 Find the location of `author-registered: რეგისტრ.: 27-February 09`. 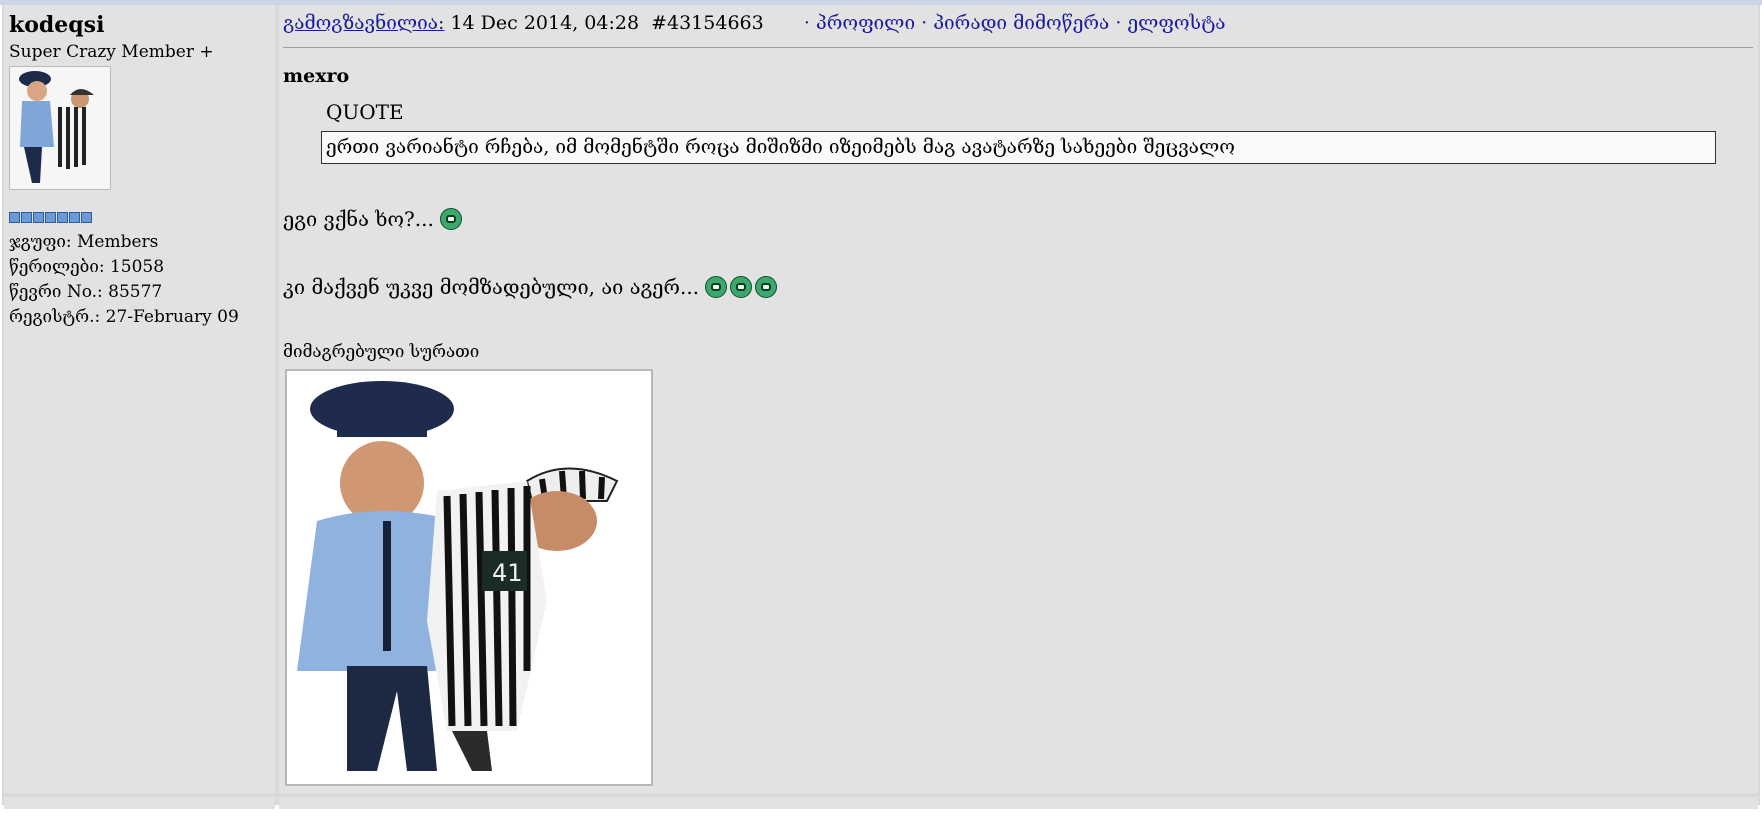

author-registered: რეგისტრ.: 27-February 09 is located at coordinates (124, 317).